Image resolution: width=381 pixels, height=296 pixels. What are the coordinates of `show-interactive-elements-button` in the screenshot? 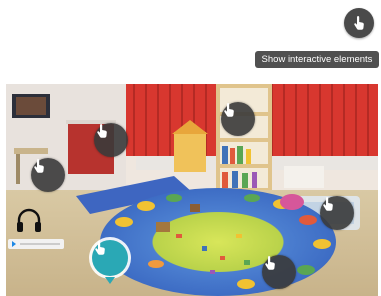 It's located at (359, 23).